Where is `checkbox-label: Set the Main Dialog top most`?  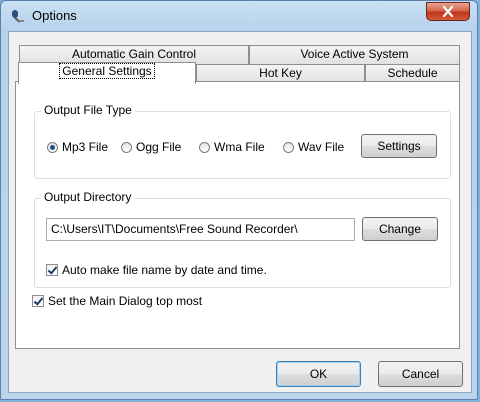 checkbox-label: Set the Main Dialog top most is located at coordinates (125, 301).